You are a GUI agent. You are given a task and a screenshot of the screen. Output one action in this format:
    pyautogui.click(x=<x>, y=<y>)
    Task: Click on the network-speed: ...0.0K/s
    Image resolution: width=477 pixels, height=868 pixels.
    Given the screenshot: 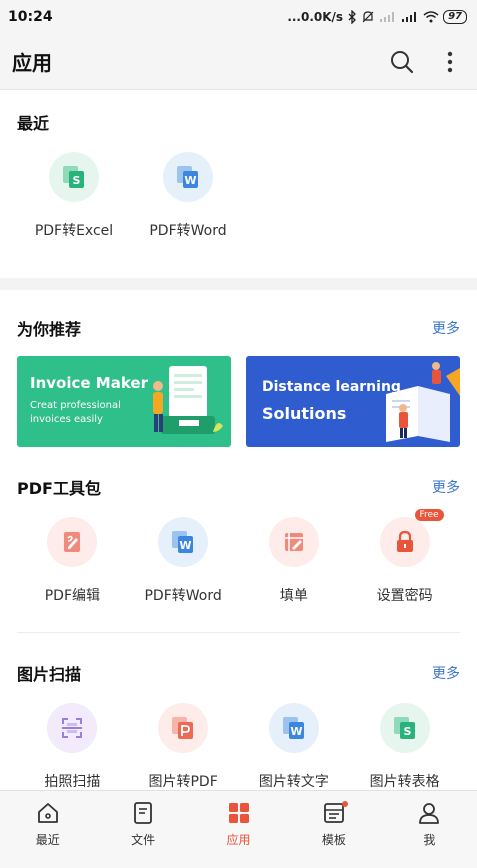 What is the action you would take?
    pyautogui.click(x=315, y=17)
    